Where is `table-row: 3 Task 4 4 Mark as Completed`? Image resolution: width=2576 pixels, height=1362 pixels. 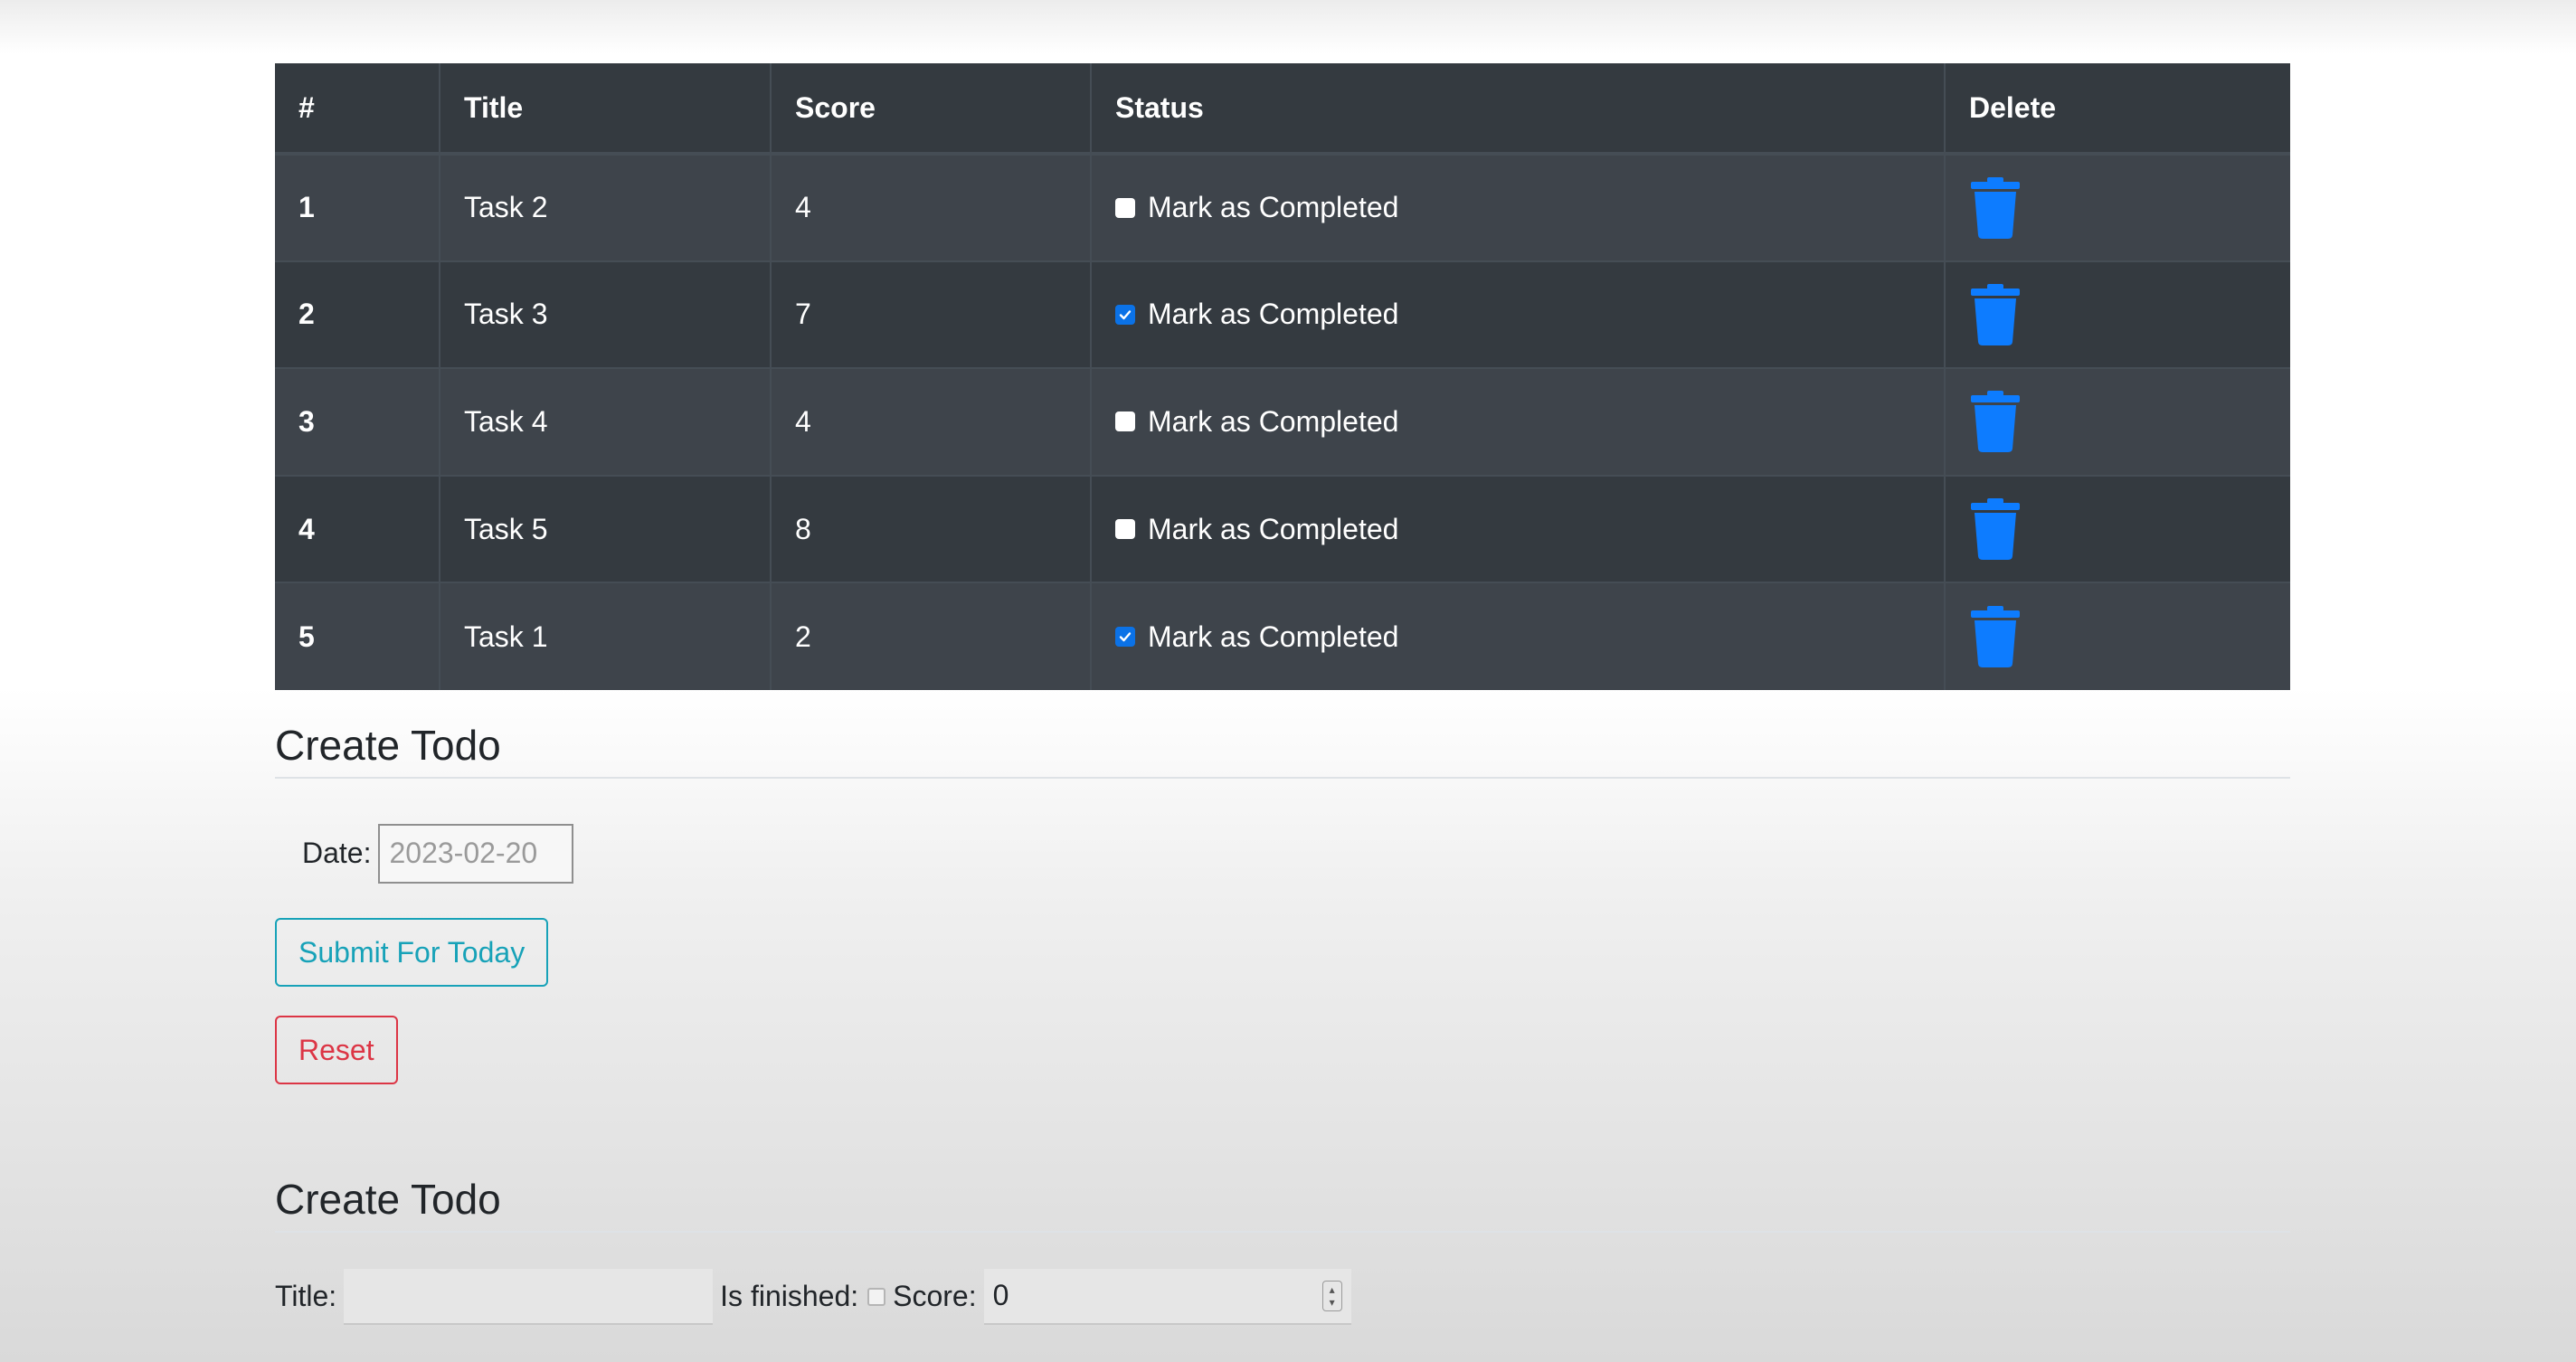
table-row: 3 Task 4 4 Mark as Completed is located at coordinates (1282, 422).